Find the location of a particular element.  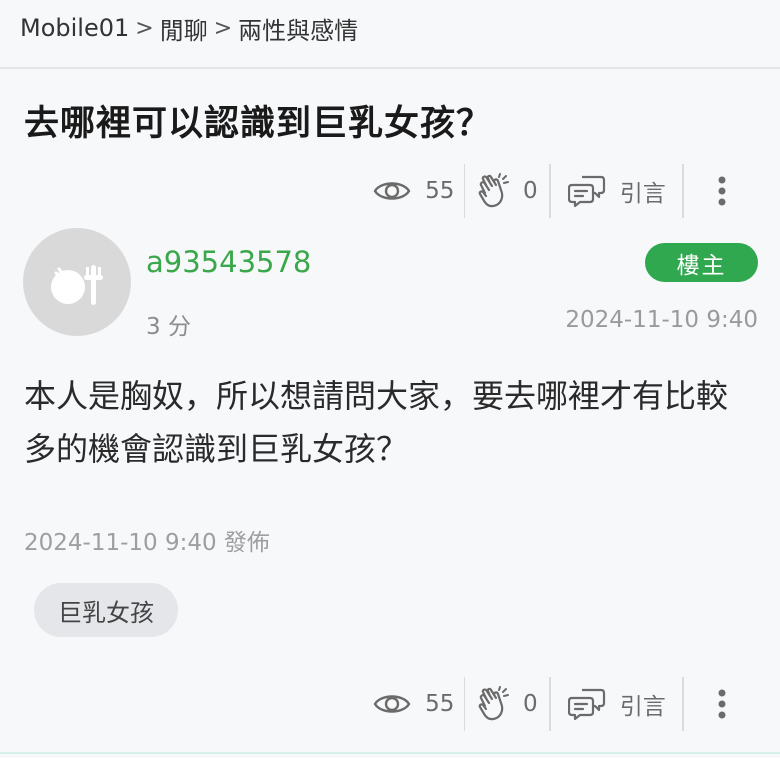

breadcrumb-forum: 兩性與感情 is located at coordinates (298, 28).